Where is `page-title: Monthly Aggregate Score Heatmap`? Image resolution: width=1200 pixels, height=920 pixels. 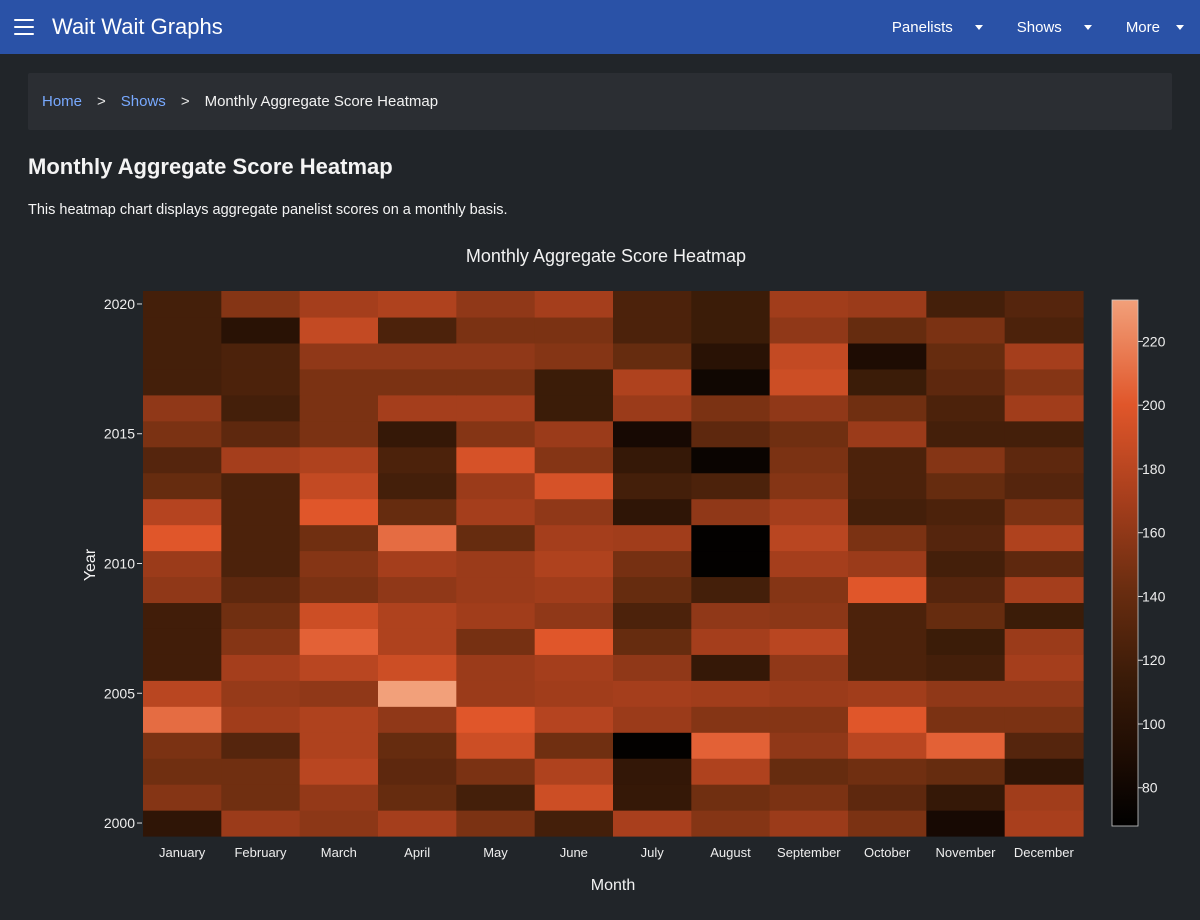 page-title: Monthly Aggregate Score Heatmap is located at coordinates (210, 166).